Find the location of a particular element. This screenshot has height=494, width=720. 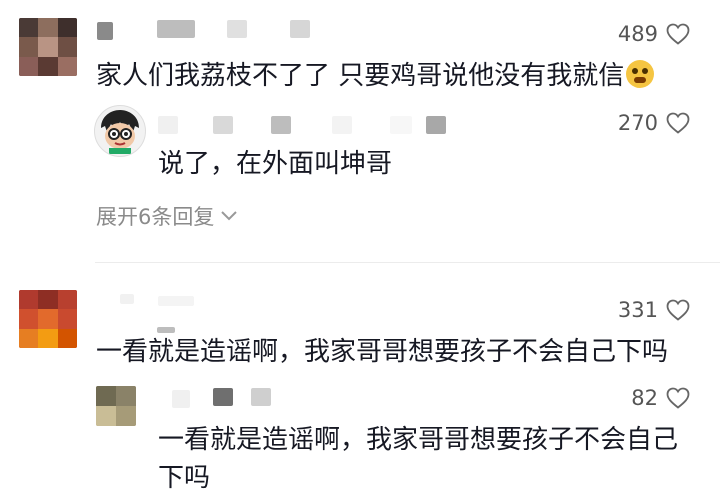

reply-like-count-value: 82 is located at coordinates (644, 398).